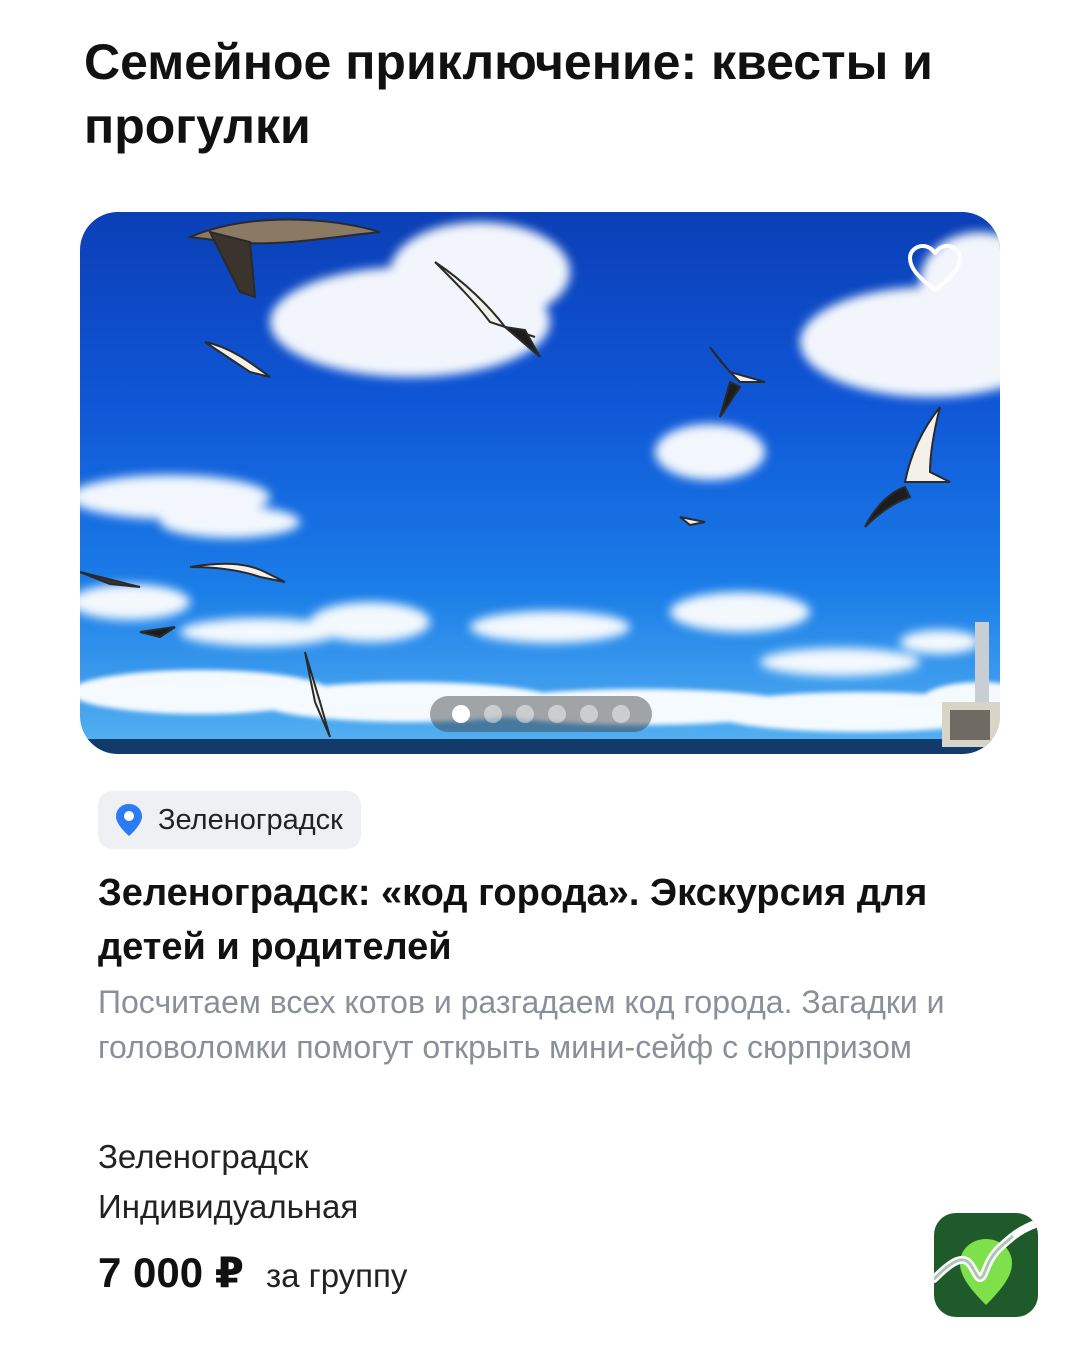 Image resolution: width=1080 pixels, height=1350 pixels. I want to click on location-chip: Зеленоградск, so click(229, 820).